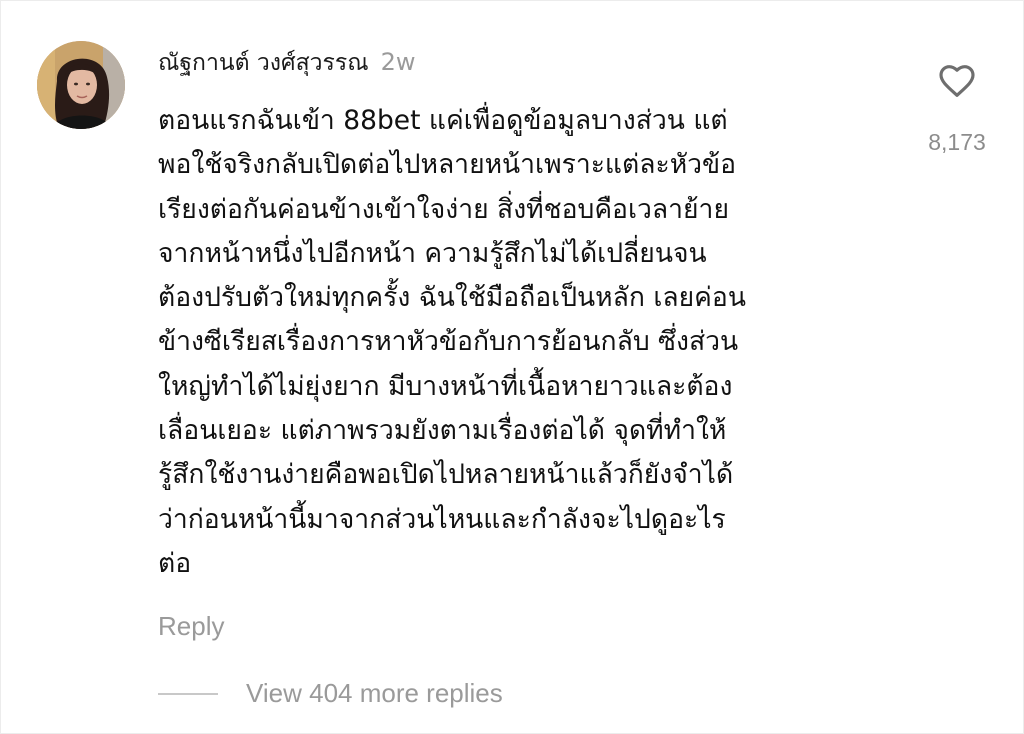 The height and width of the screenshot is (734, 1024). What do you see at coordinates (175, 563) in the screenshot?
I see `comment-line: ต่อ` at bounding box center [175, 563].